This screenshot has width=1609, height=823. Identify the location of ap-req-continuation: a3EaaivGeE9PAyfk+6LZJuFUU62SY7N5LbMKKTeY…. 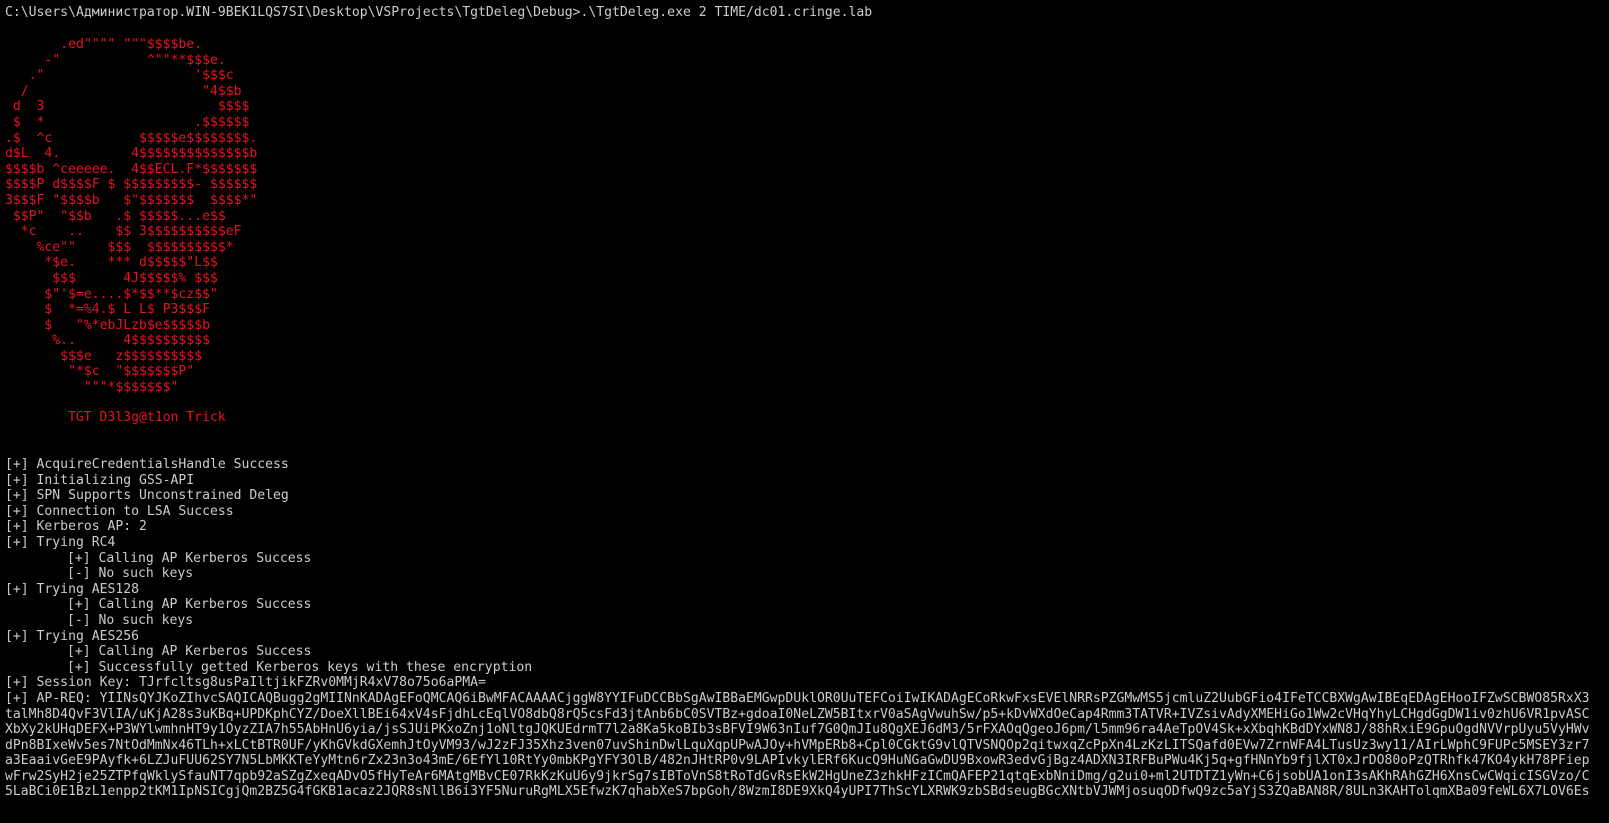
(797, 761).